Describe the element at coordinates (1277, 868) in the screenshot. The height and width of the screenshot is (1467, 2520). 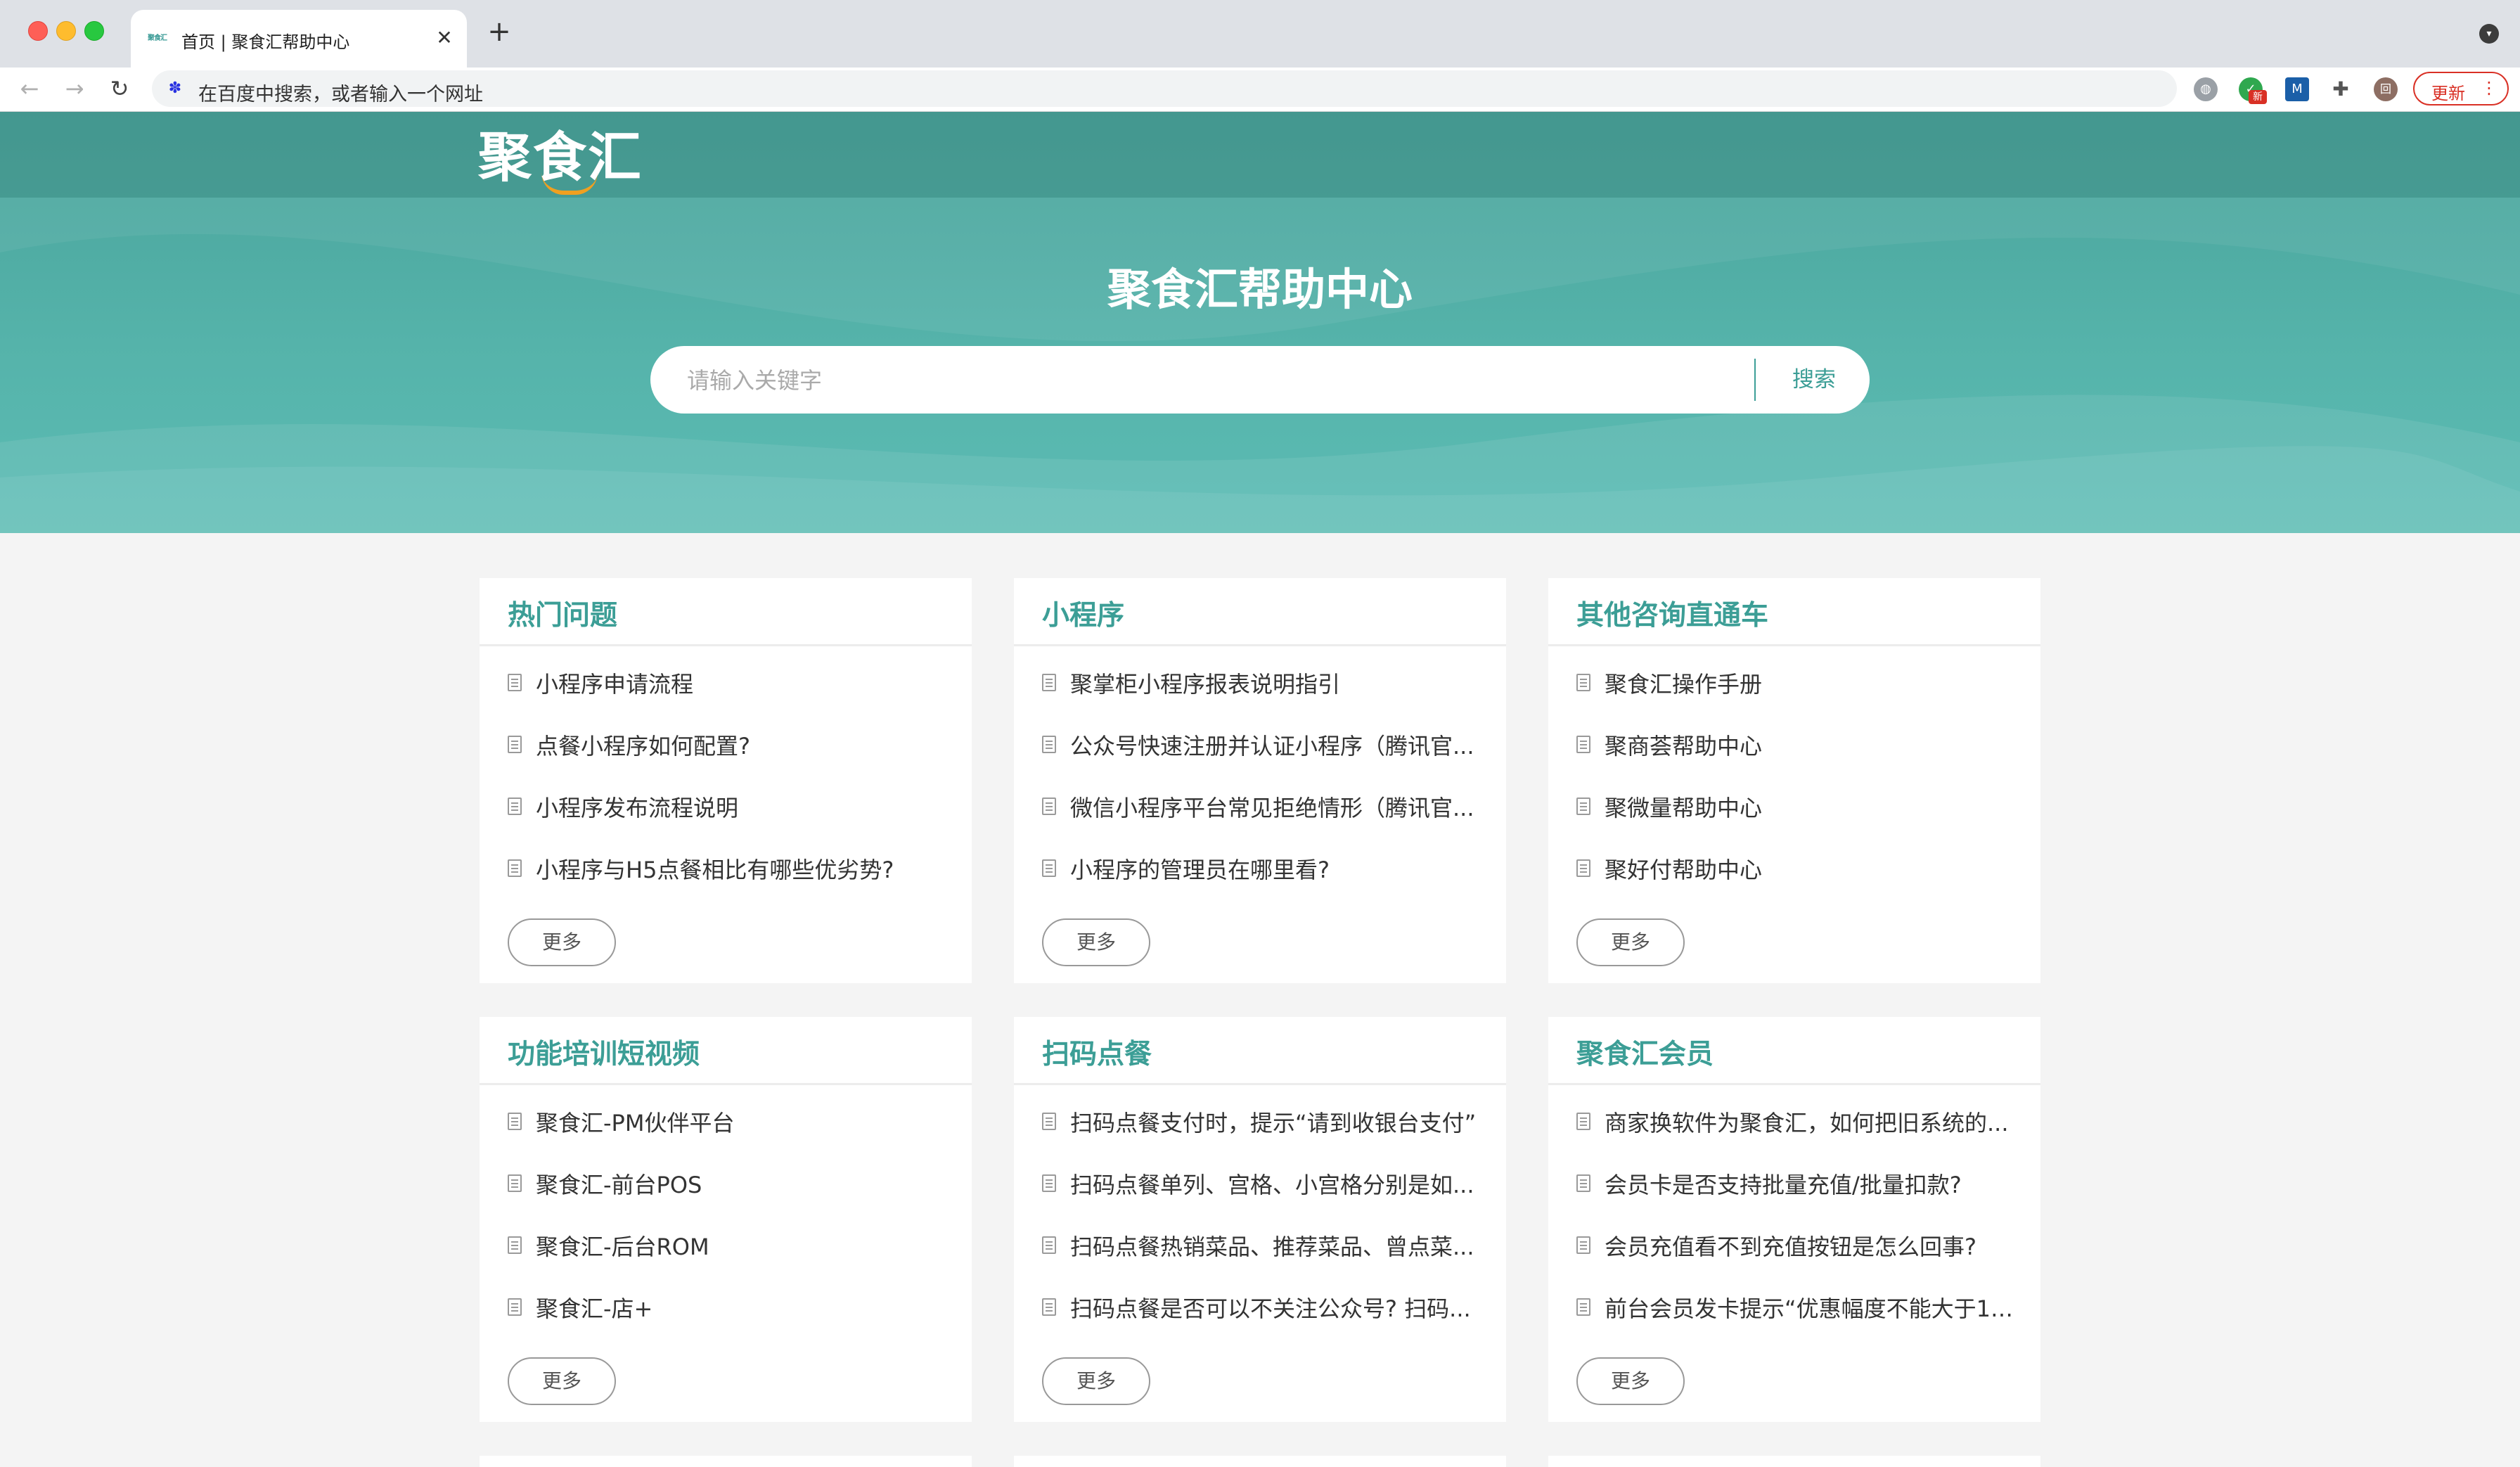
I see `article-link: 小程序的管理员在哪里看?` at that location.